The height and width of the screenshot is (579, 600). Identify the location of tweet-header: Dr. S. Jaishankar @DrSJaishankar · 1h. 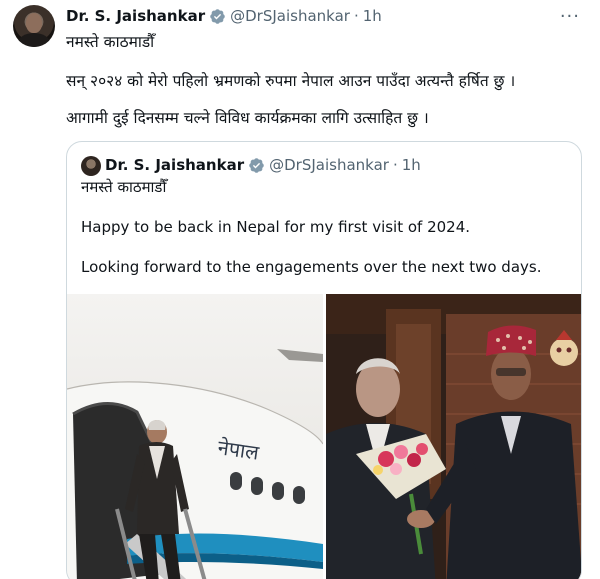
(224, 16).